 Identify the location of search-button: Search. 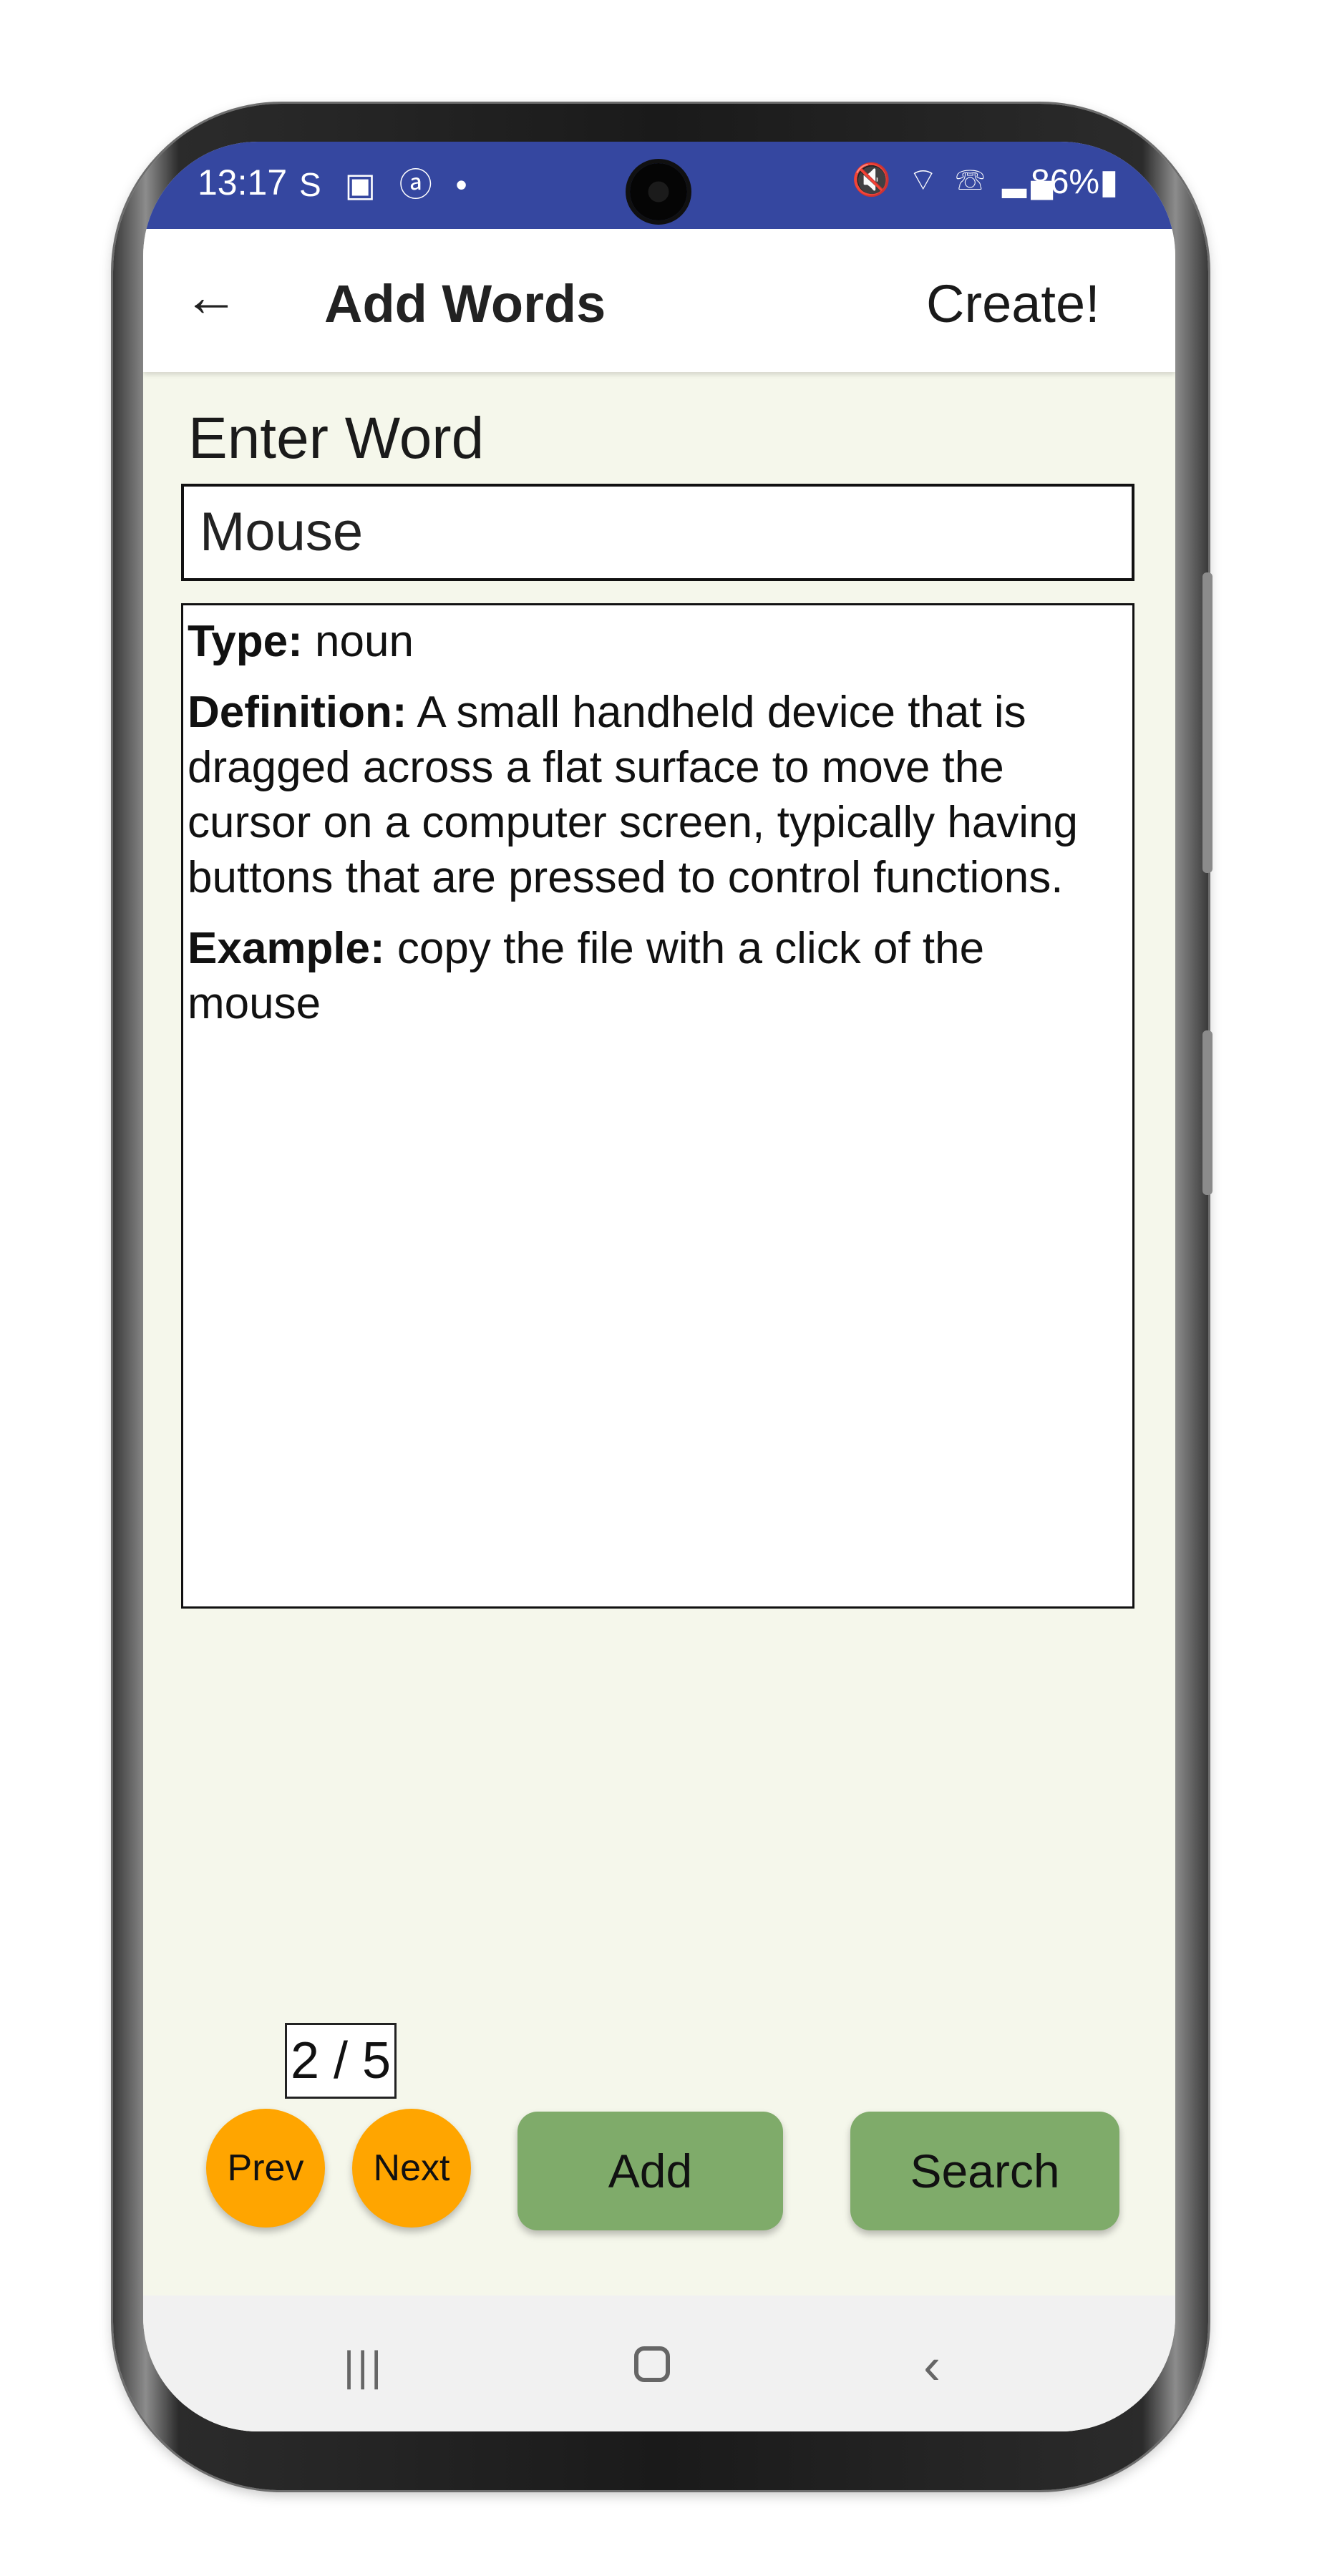
(984, 2171).